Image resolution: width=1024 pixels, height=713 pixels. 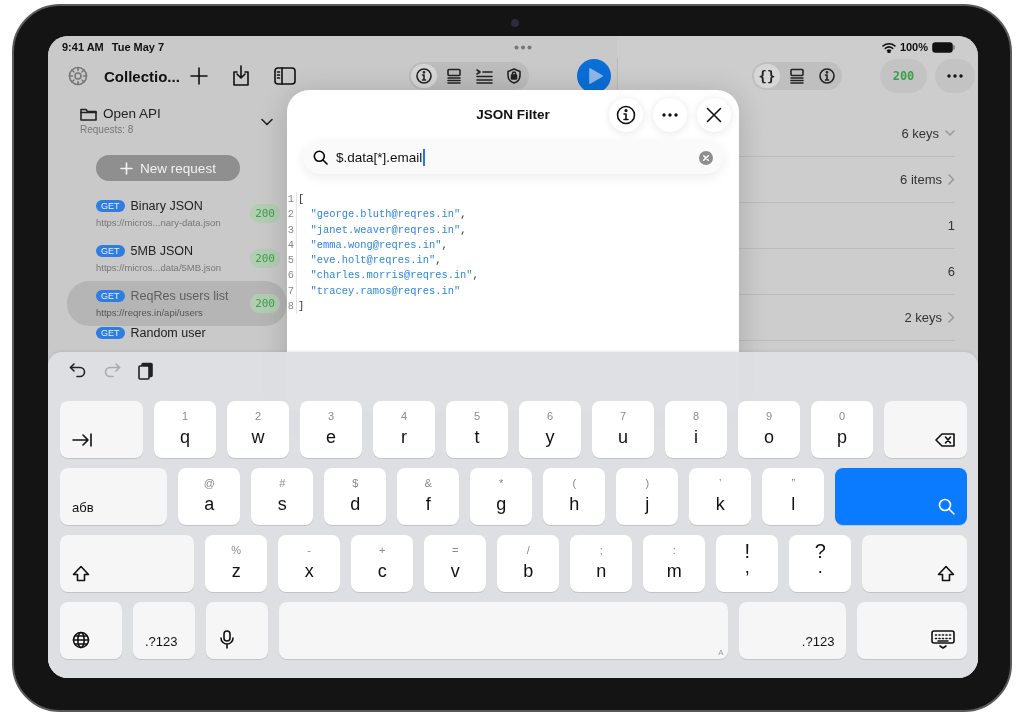 I want to click on code-line: "tracey.ramos@reqres.in", so click(x=385, y=291).